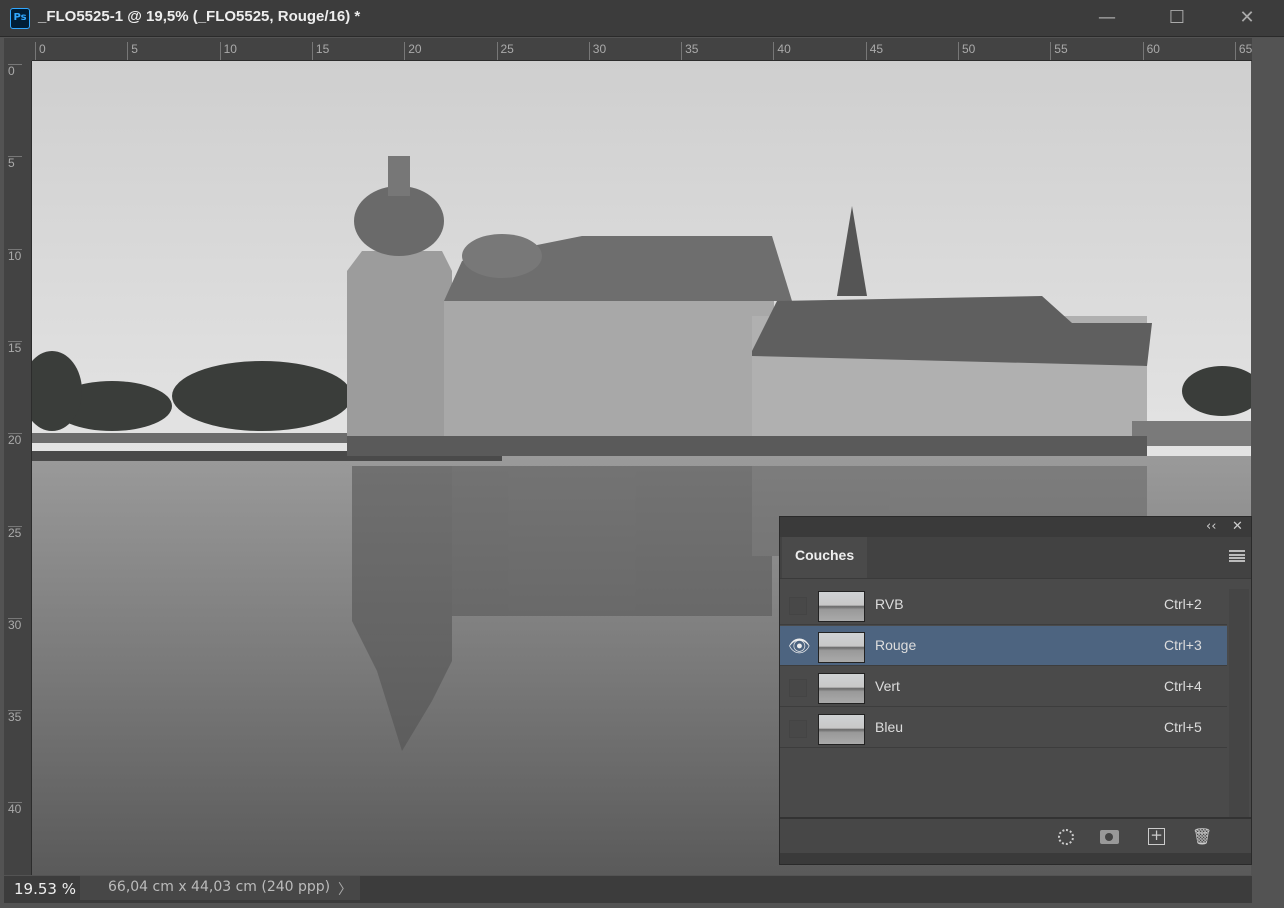 The width and height of the screenshot is (1284, 908). I want to click on channel-shortcut: Ctrl+2, so click(1183, 604).